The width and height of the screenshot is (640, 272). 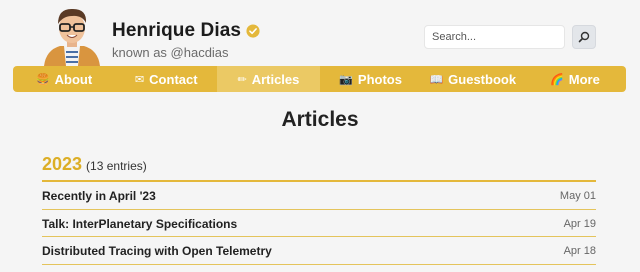 I want to click on avatar-illustration, so click(x=72, y=37).